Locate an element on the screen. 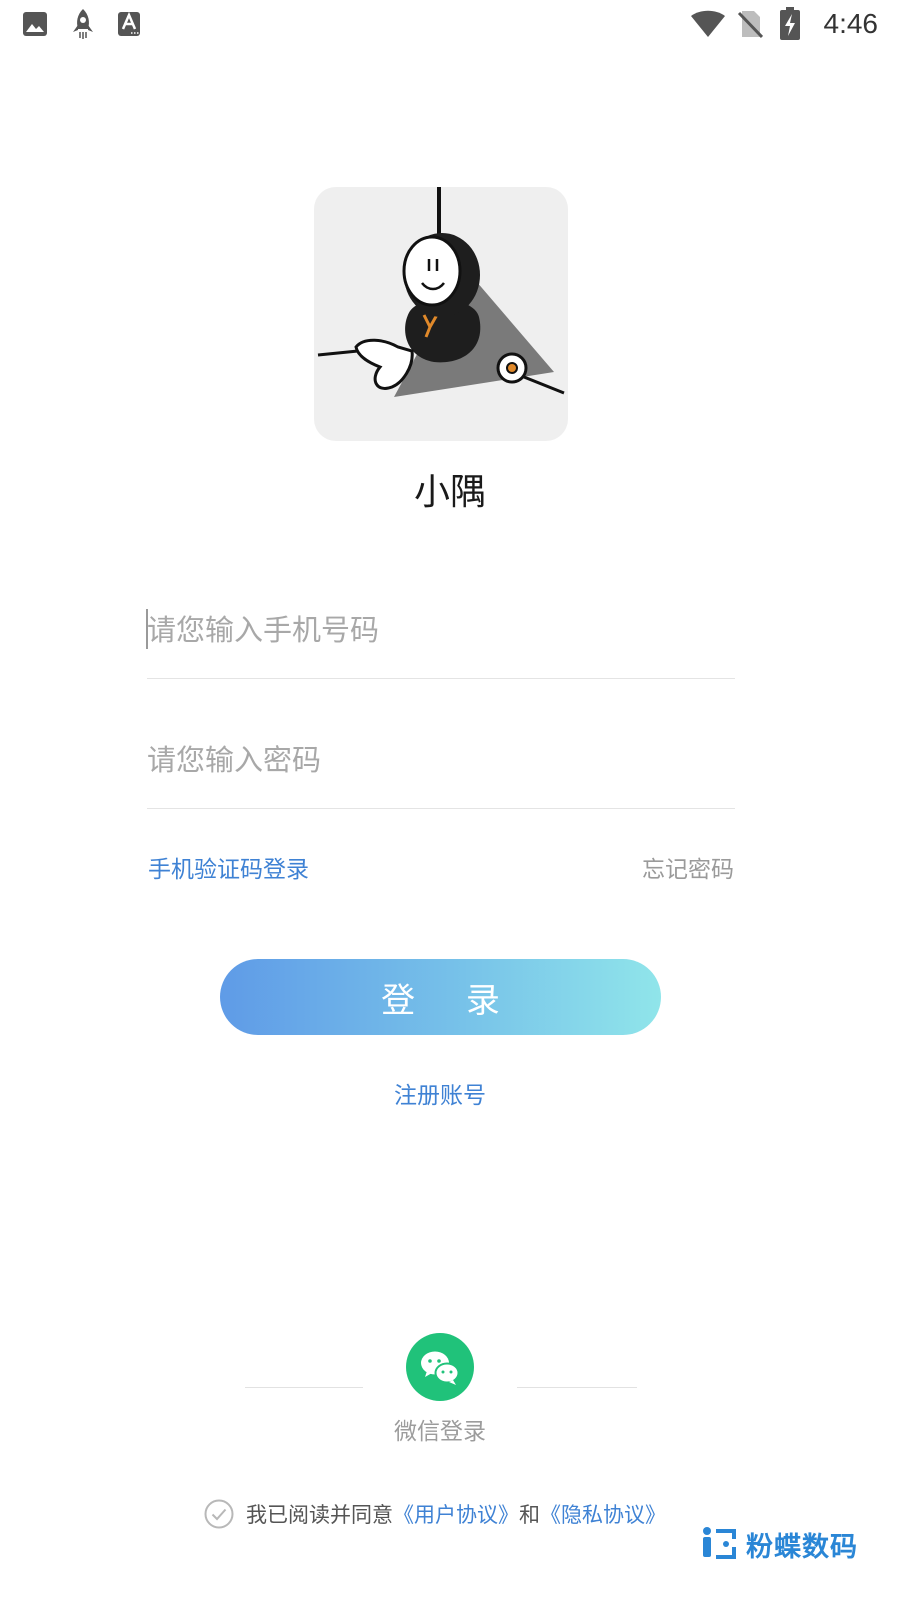  image-icon is located at coordinates (35, 26).